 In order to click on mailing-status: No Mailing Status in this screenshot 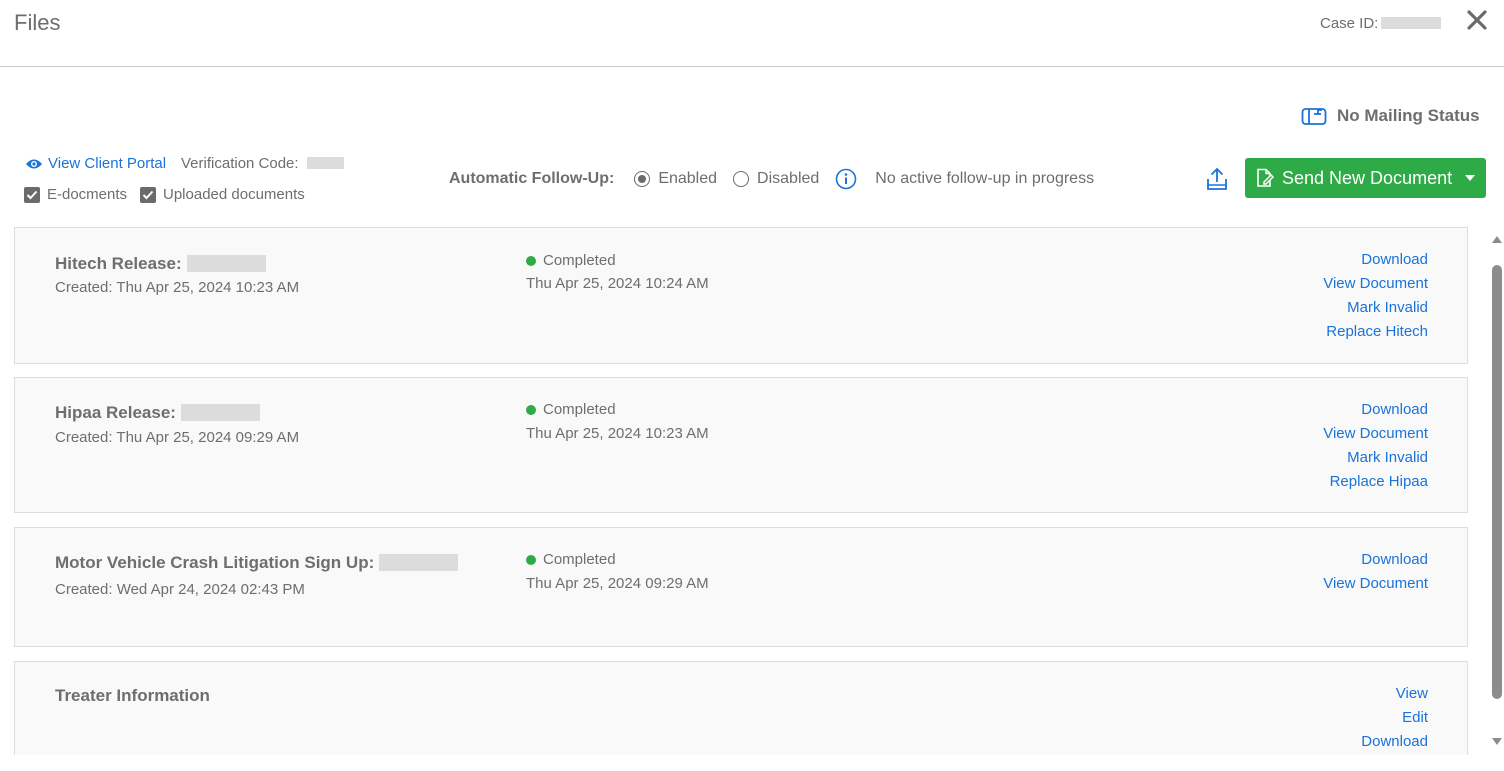, I will do `click(1390, 116)`.